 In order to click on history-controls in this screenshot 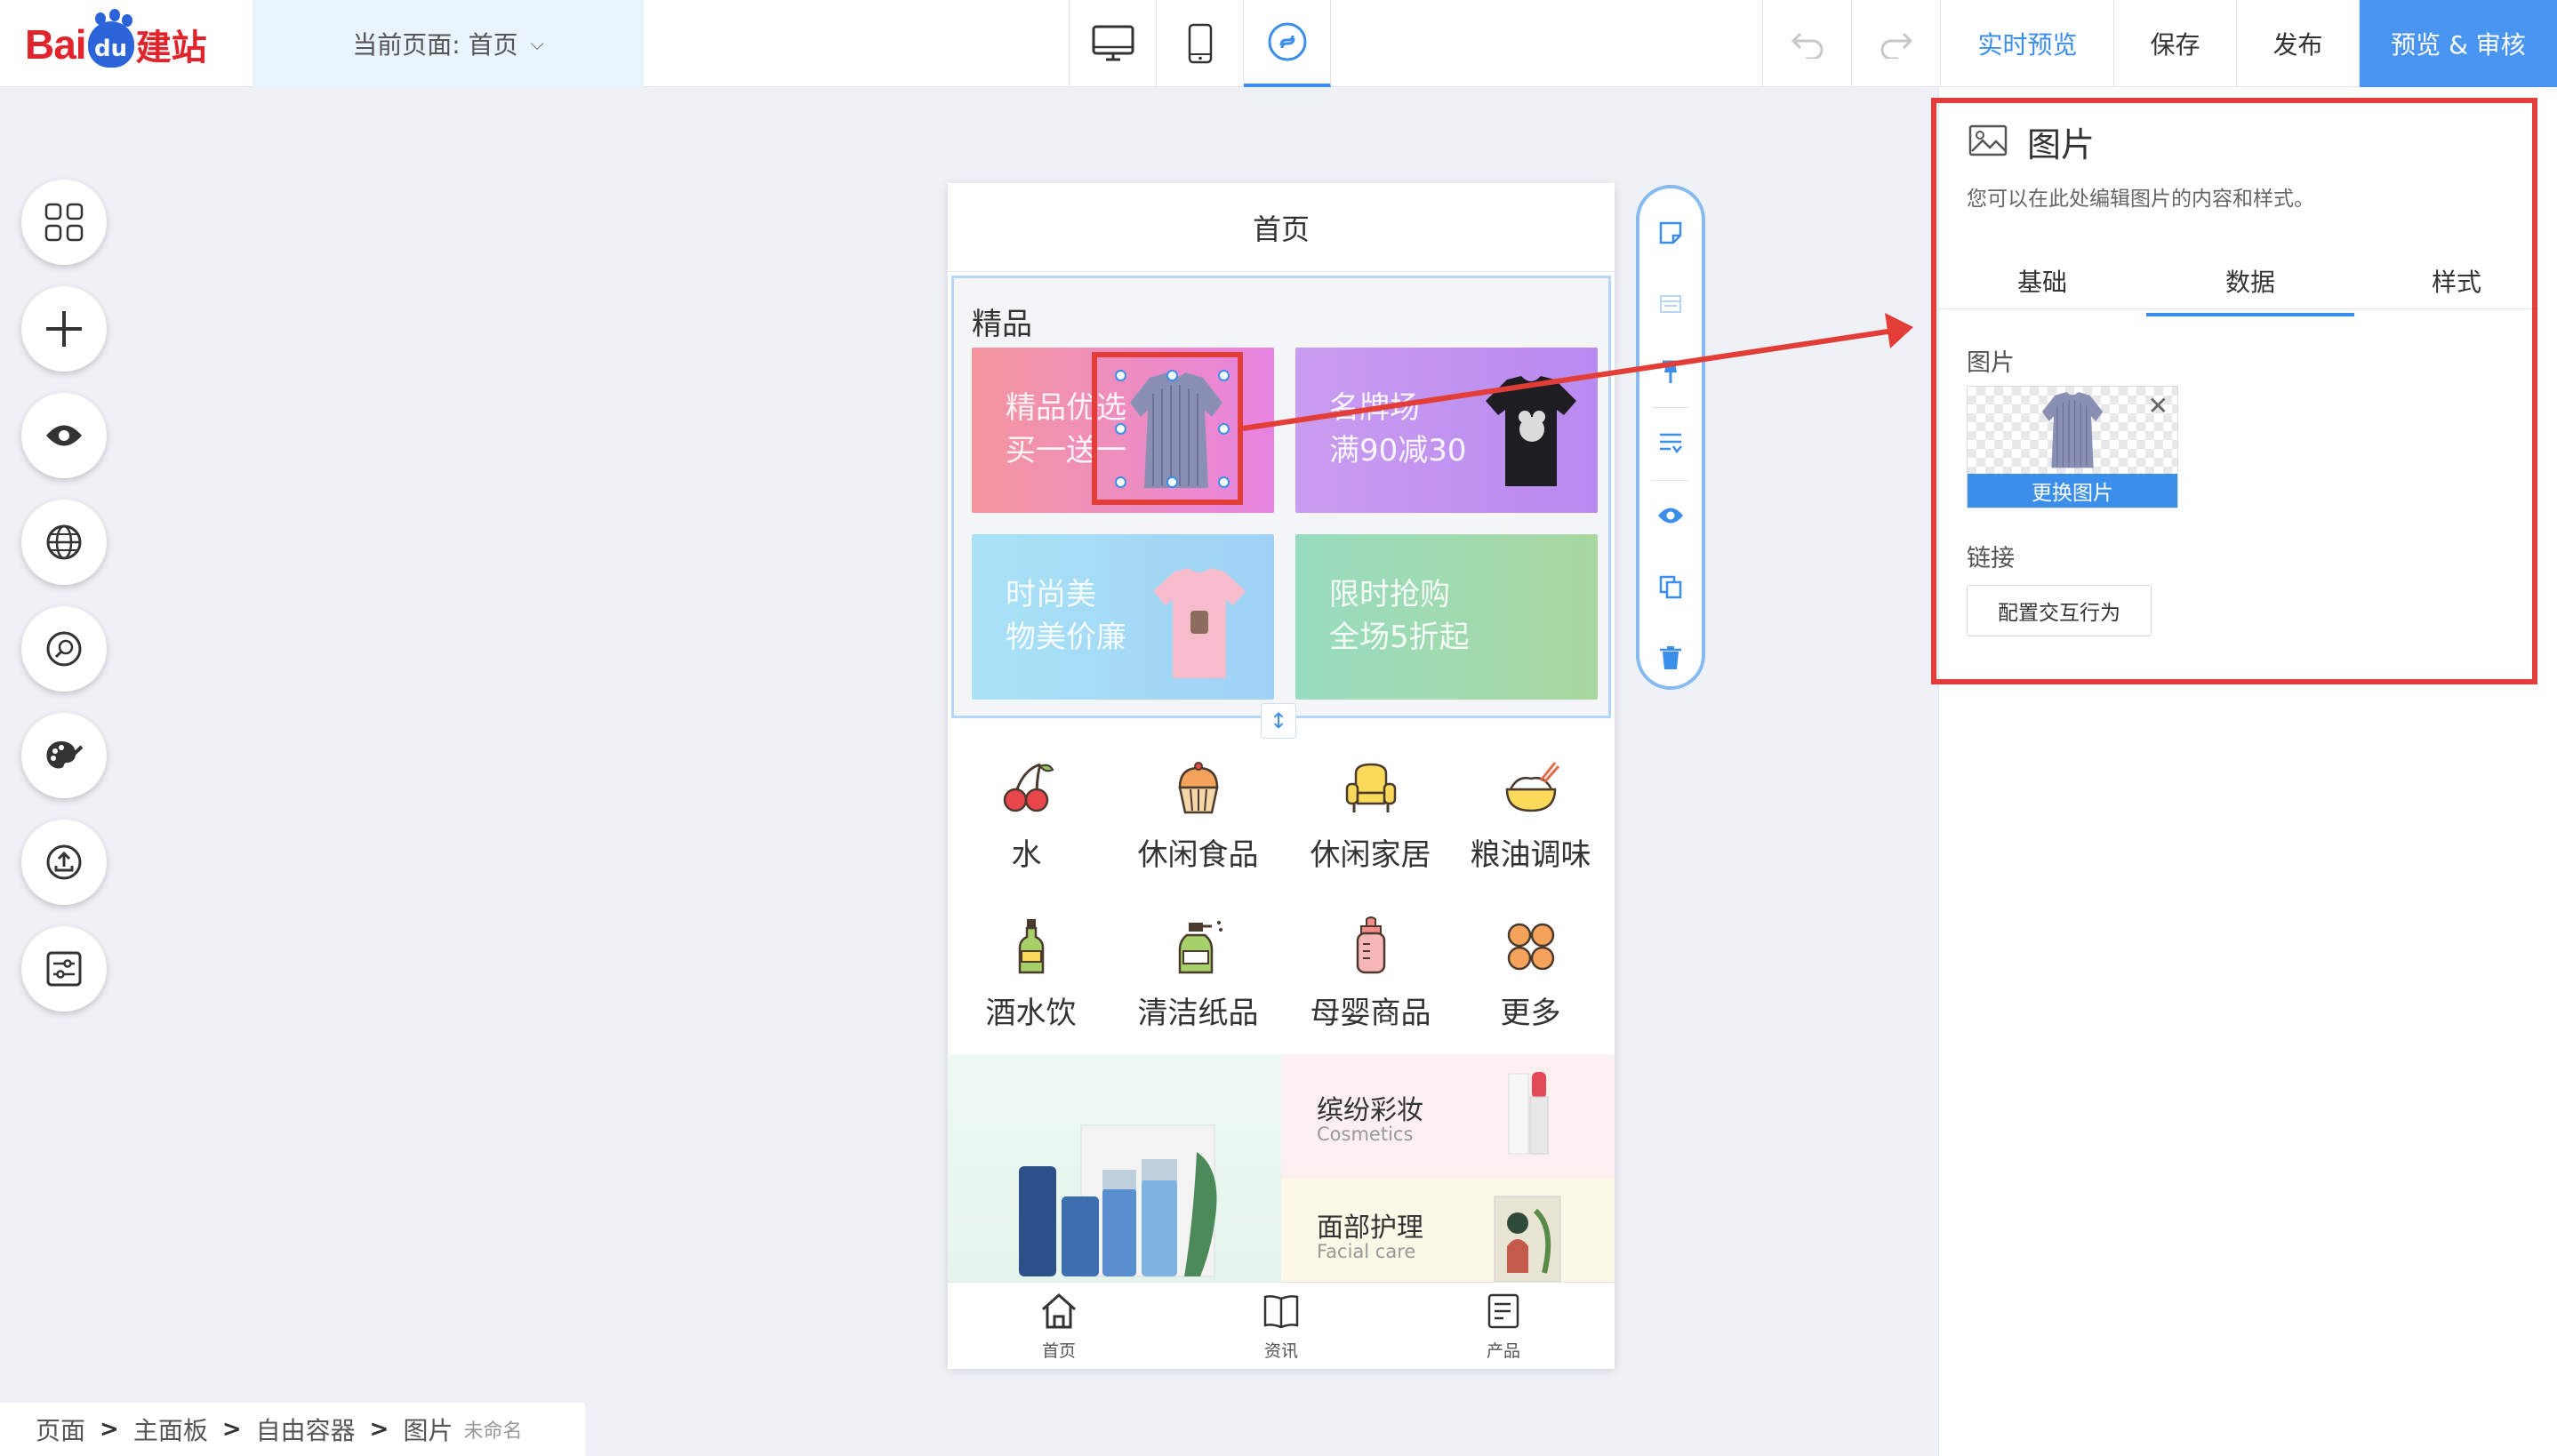, I will do `click(1851, 43)`.